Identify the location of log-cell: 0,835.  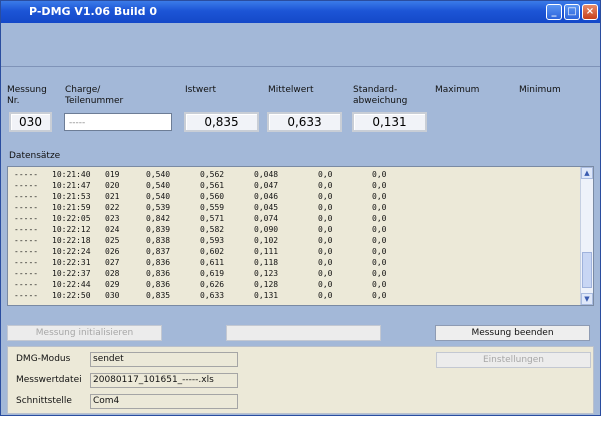
(158, 295).